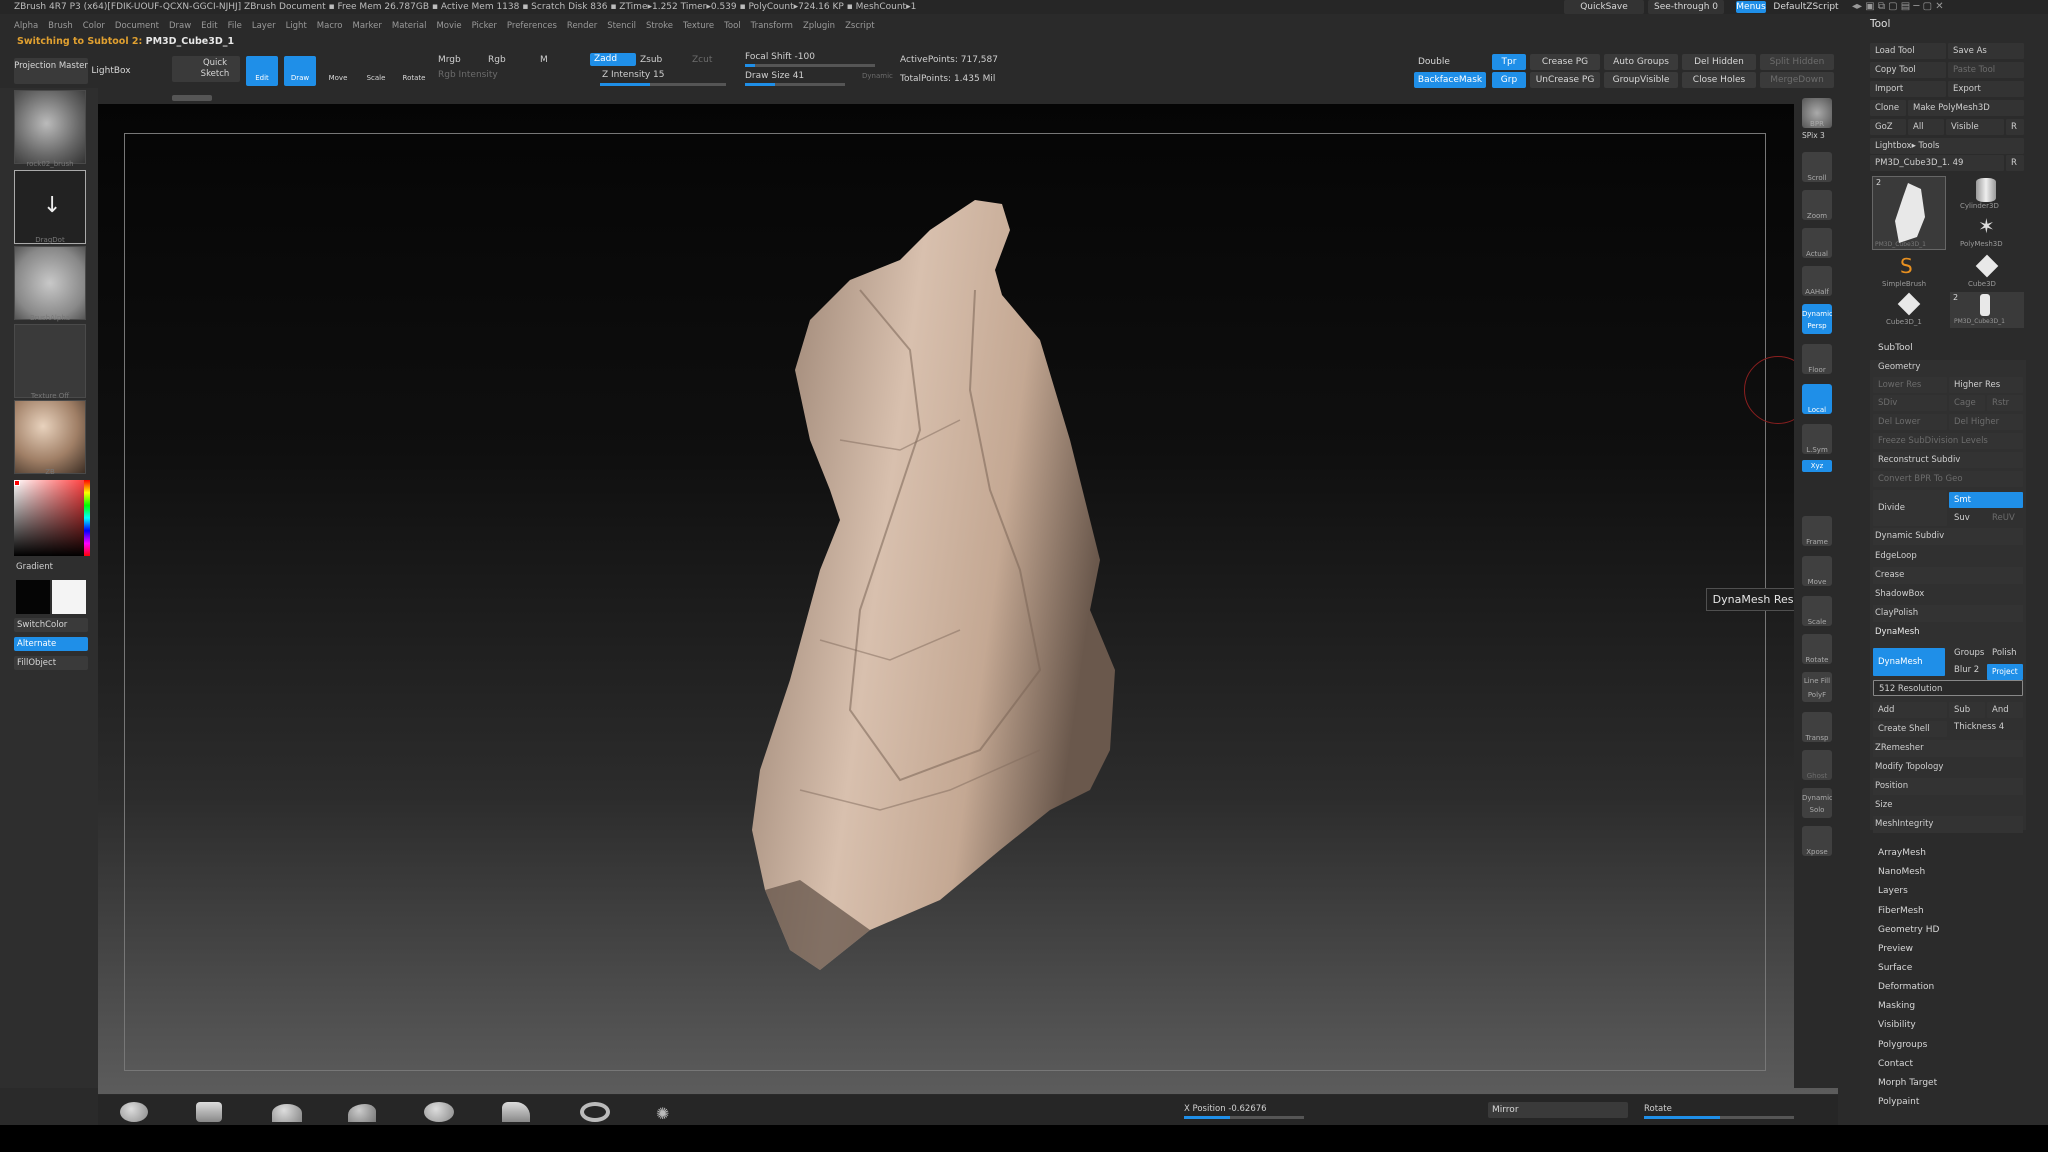 Image resolution: width=2048 pixels, height=1152 pixels. What do you see at coordinates (1899, 367) in the screenshot?
I see `geometry-header: Geometry` at bounding box center [1899, 367].